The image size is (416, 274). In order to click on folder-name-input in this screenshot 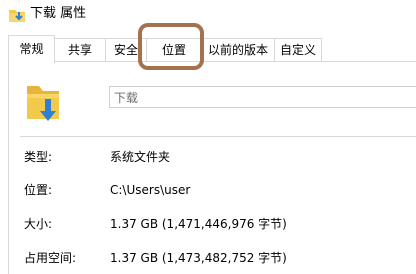, I will do `click(262, 97)`.